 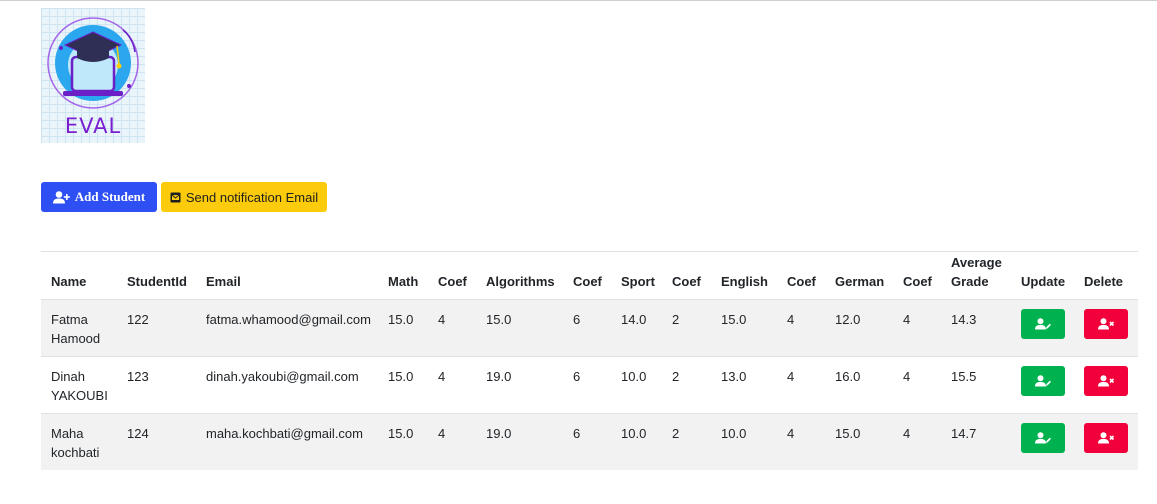 I want to click on cell-student-id: 122, so click(x=138, y=319).